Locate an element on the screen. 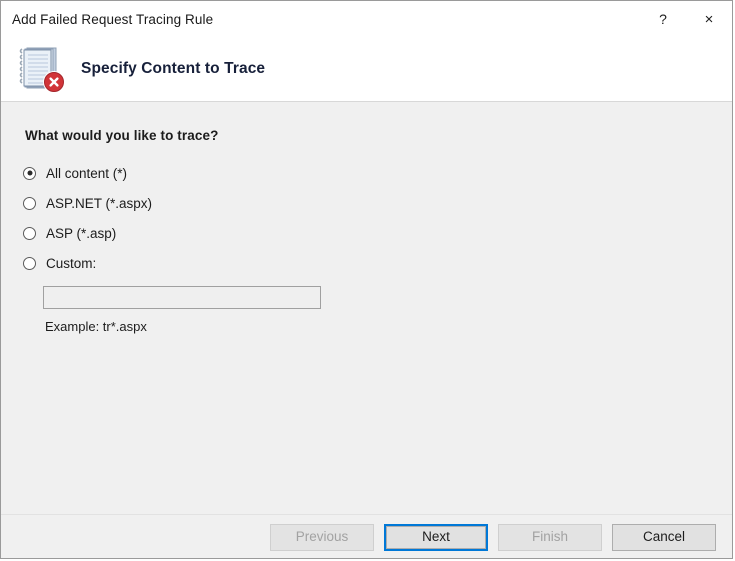  radio-option-asp: ASP (*.asp) is located at coordinates (377, 233).